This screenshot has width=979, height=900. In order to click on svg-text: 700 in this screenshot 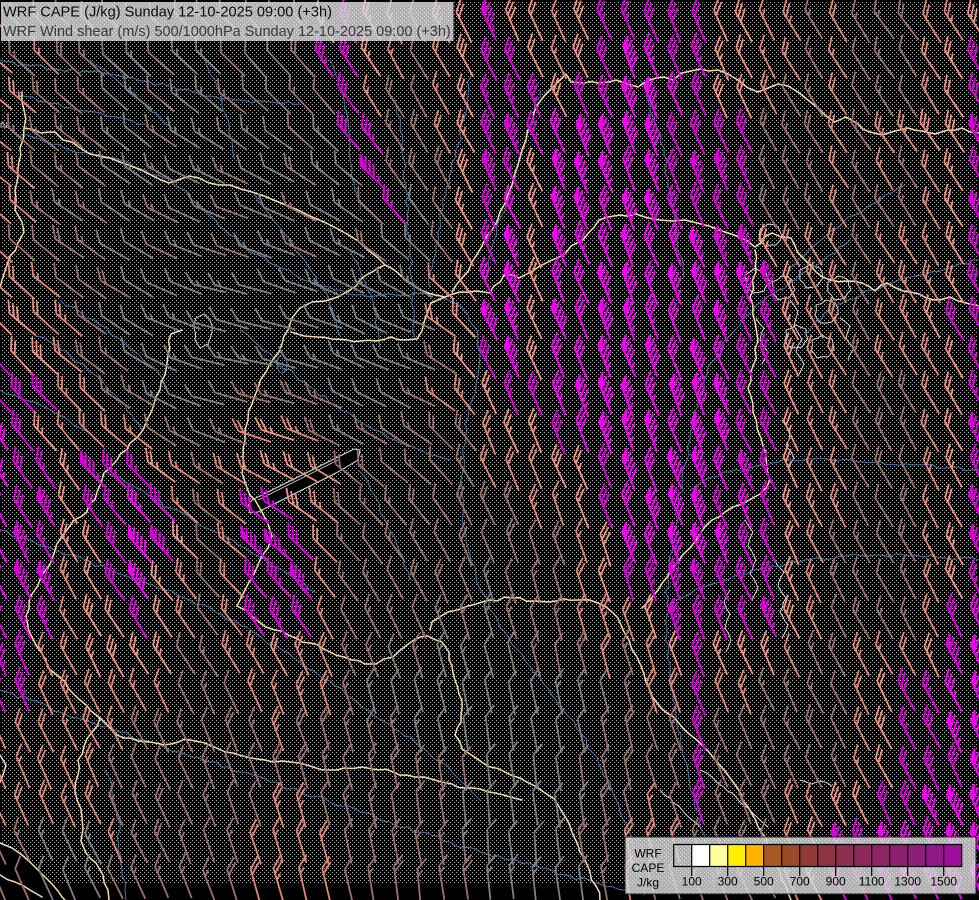, I will do `click(800, 882)`.